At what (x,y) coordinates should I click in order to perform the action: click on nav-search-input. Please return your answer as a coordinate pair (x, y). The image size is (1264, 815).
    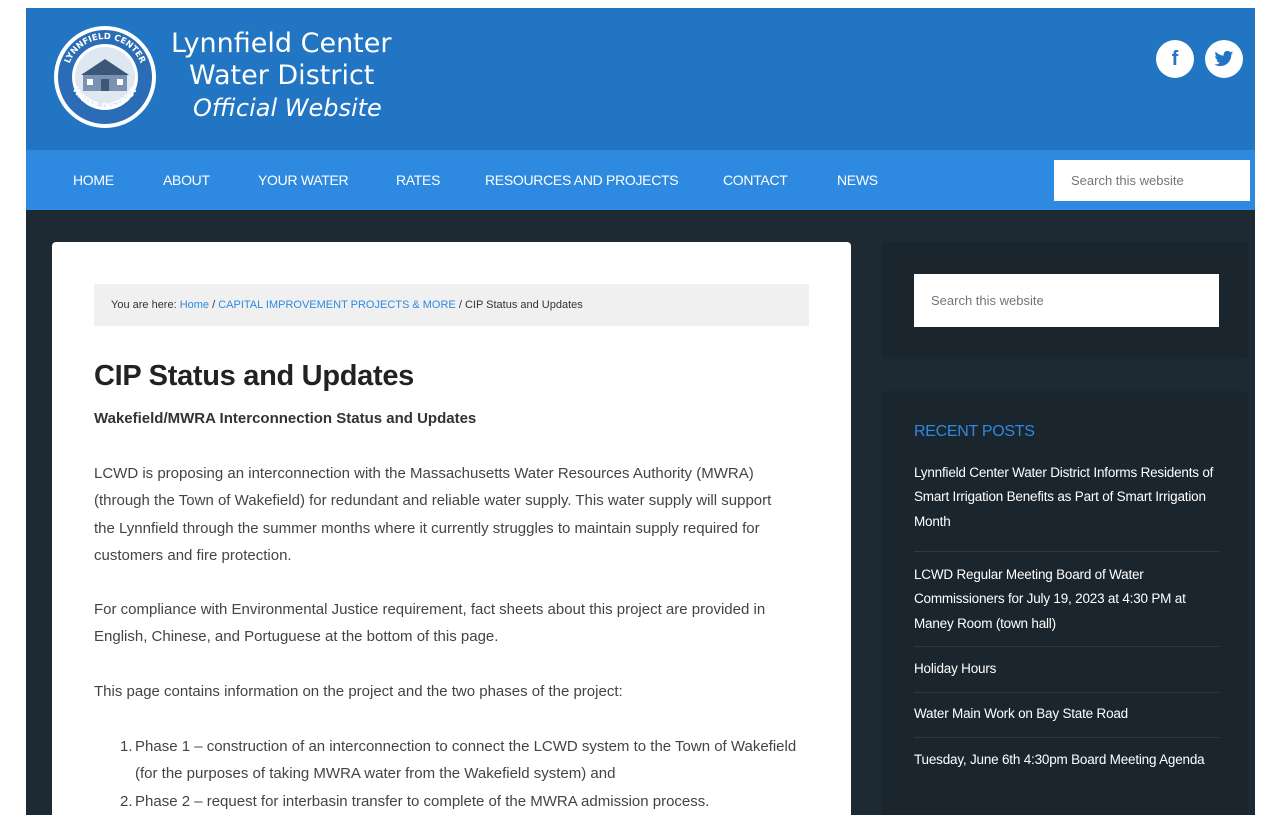
    Looking at the image, I should click on (1152, 180).